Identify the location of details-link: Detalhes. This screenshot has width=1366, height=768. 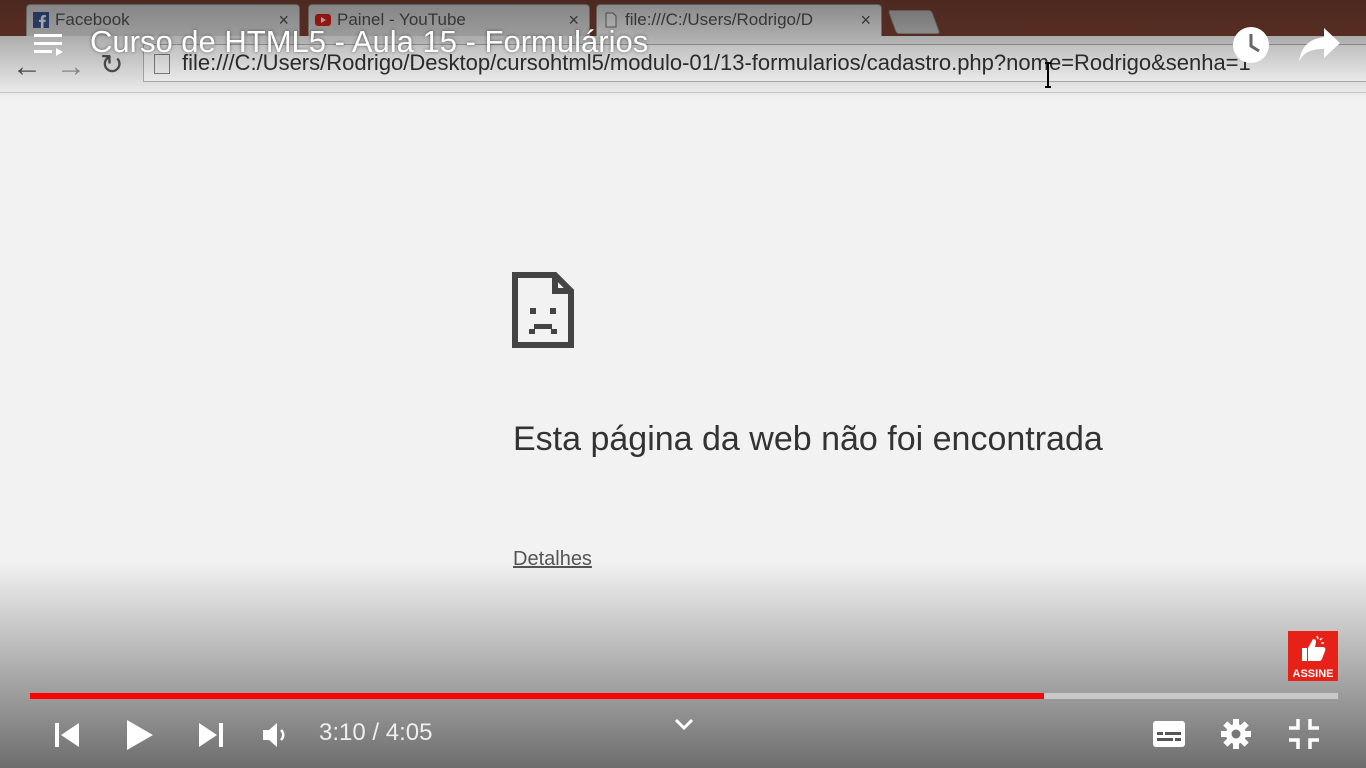
(552, 559).